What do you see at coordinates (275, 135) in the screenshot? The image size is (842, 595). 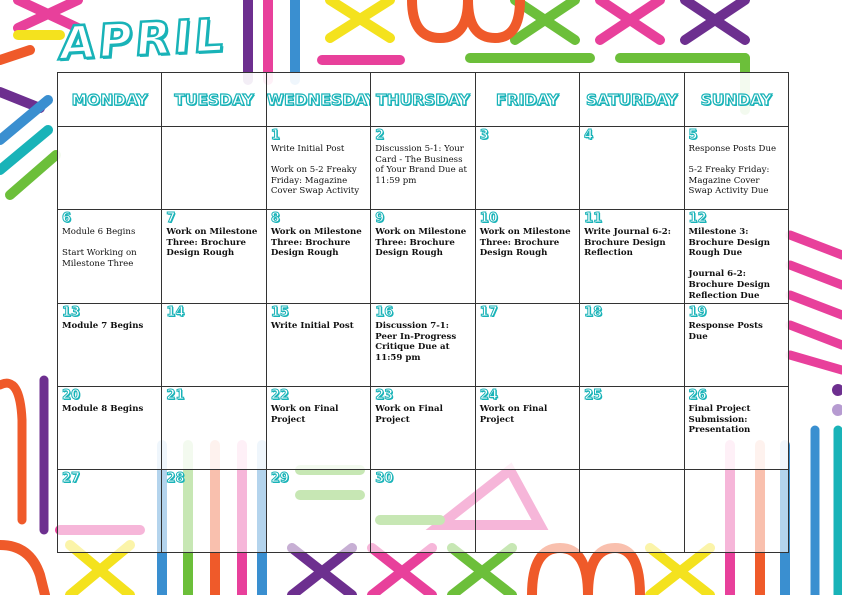 I see `day-number: 1` at bounding box center [275, 135].